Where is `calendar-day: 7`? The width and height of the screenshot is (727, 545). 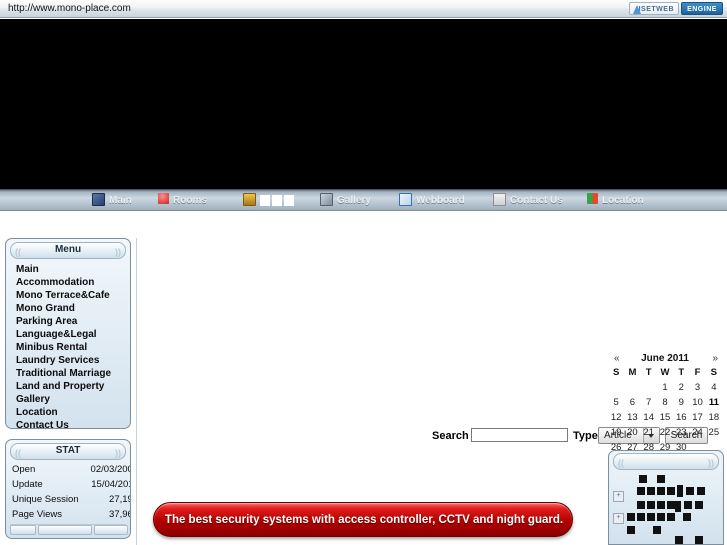
calendar-day: 7 is located at coordinates (649, 402).